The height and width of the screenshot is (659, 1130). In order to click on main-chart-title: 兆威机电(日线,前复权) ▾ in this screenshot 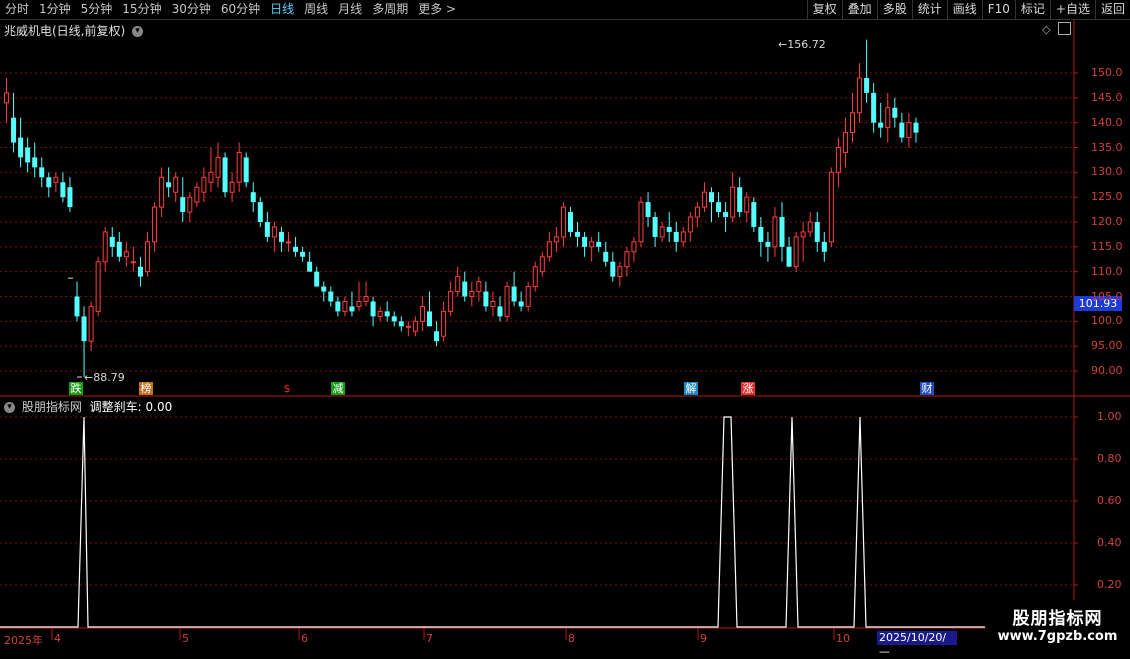, I will do `click(74, 30)`.